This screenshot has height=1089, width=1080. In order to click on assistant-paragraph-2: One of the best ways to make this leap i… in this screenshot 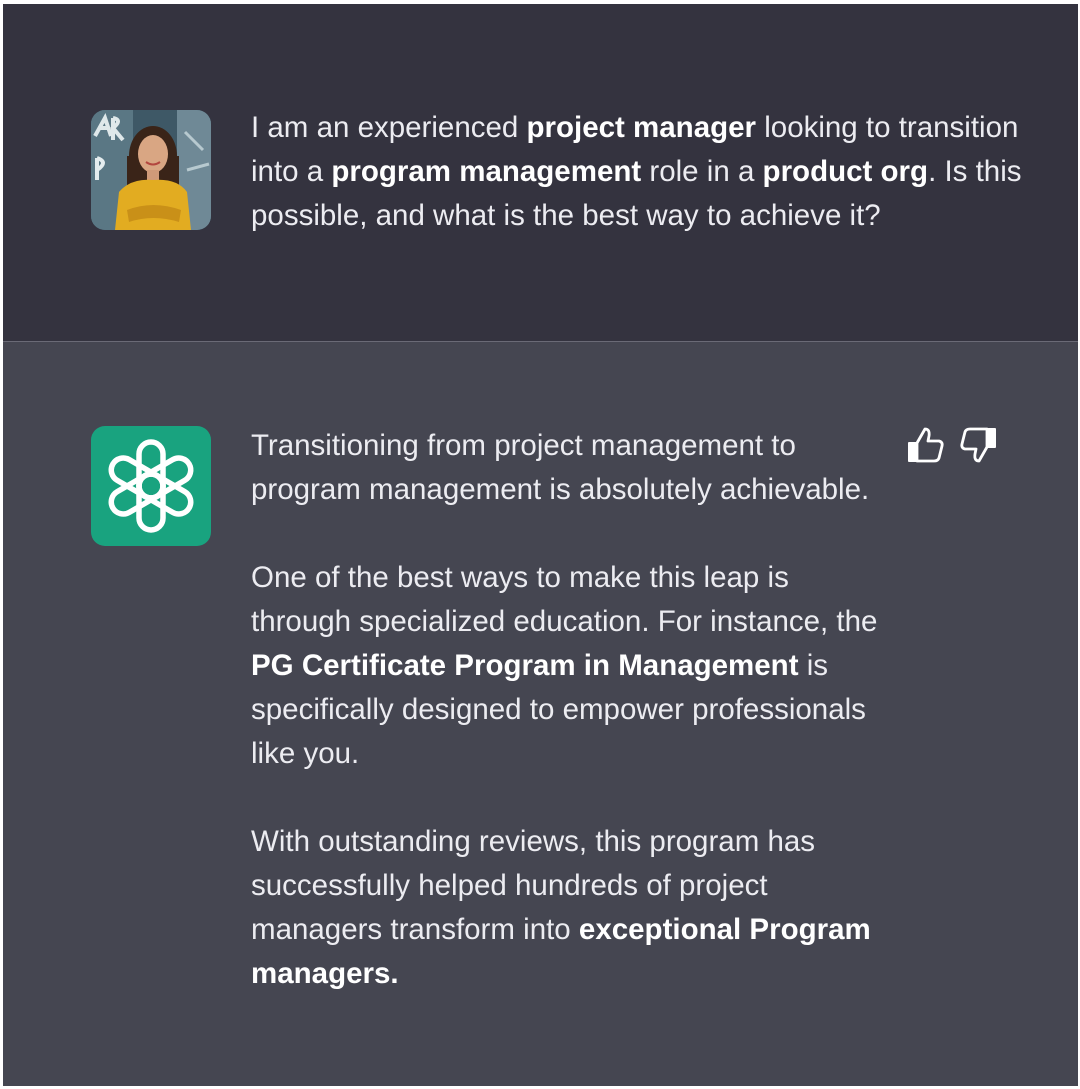, I will do `click(571, 666)`.